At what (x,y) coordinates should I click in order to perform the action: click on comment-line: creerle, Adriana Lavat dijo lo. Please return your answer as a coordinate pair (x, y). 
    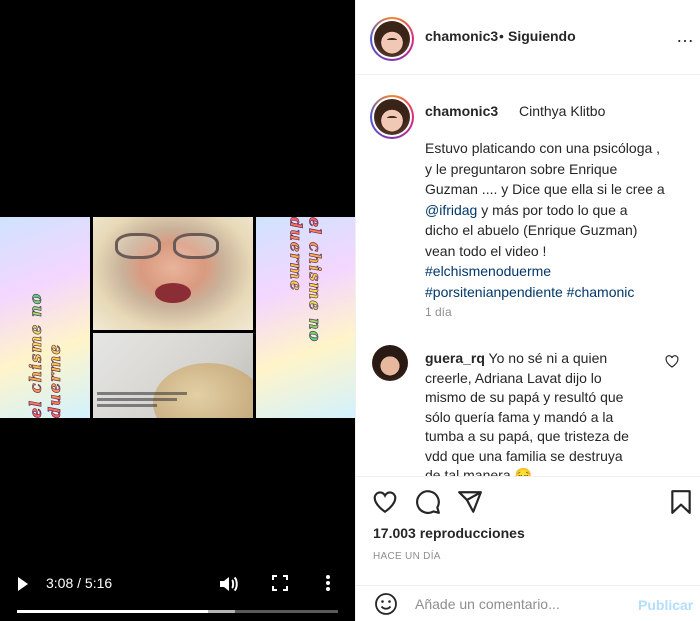
    Looking at the image, I should click on (513, 377).